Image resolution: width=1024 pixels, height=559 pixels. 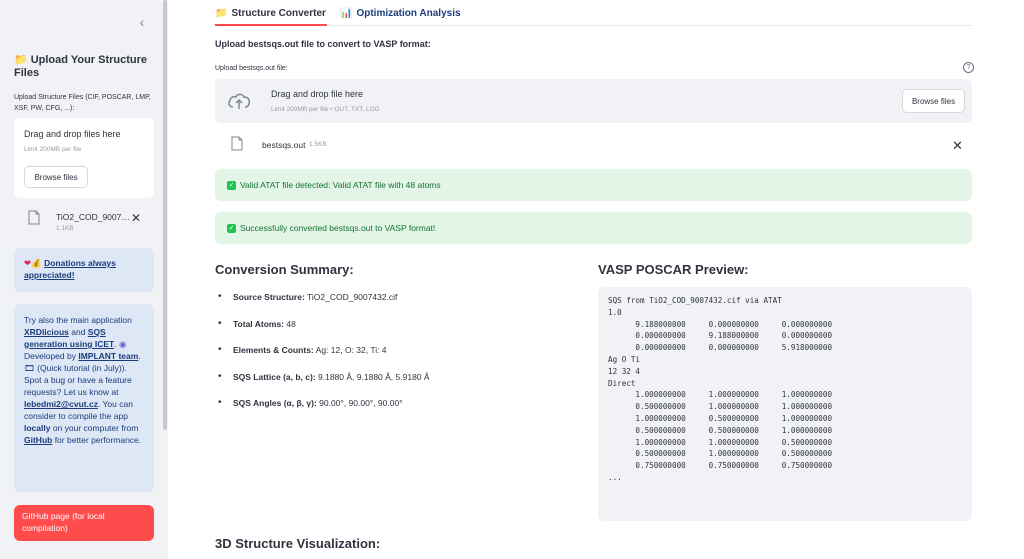 I want to click on summary-value: TiO2_COD_9007432.cif, so click(x=351, y=297).